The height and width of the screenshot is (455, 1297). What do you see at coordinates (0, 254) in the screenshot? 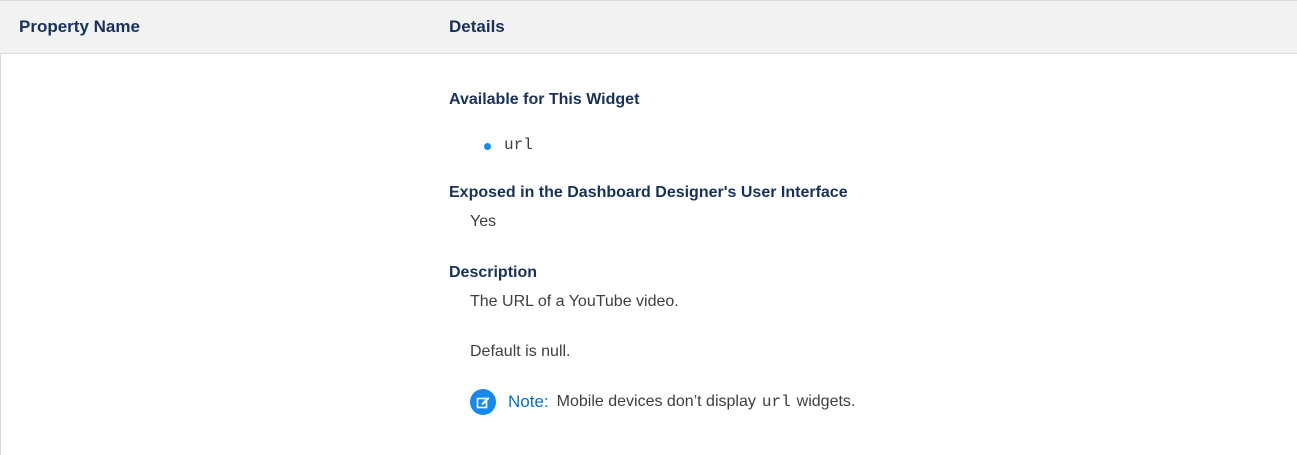
I see `table-left-border` at bounding box center [0, 254].